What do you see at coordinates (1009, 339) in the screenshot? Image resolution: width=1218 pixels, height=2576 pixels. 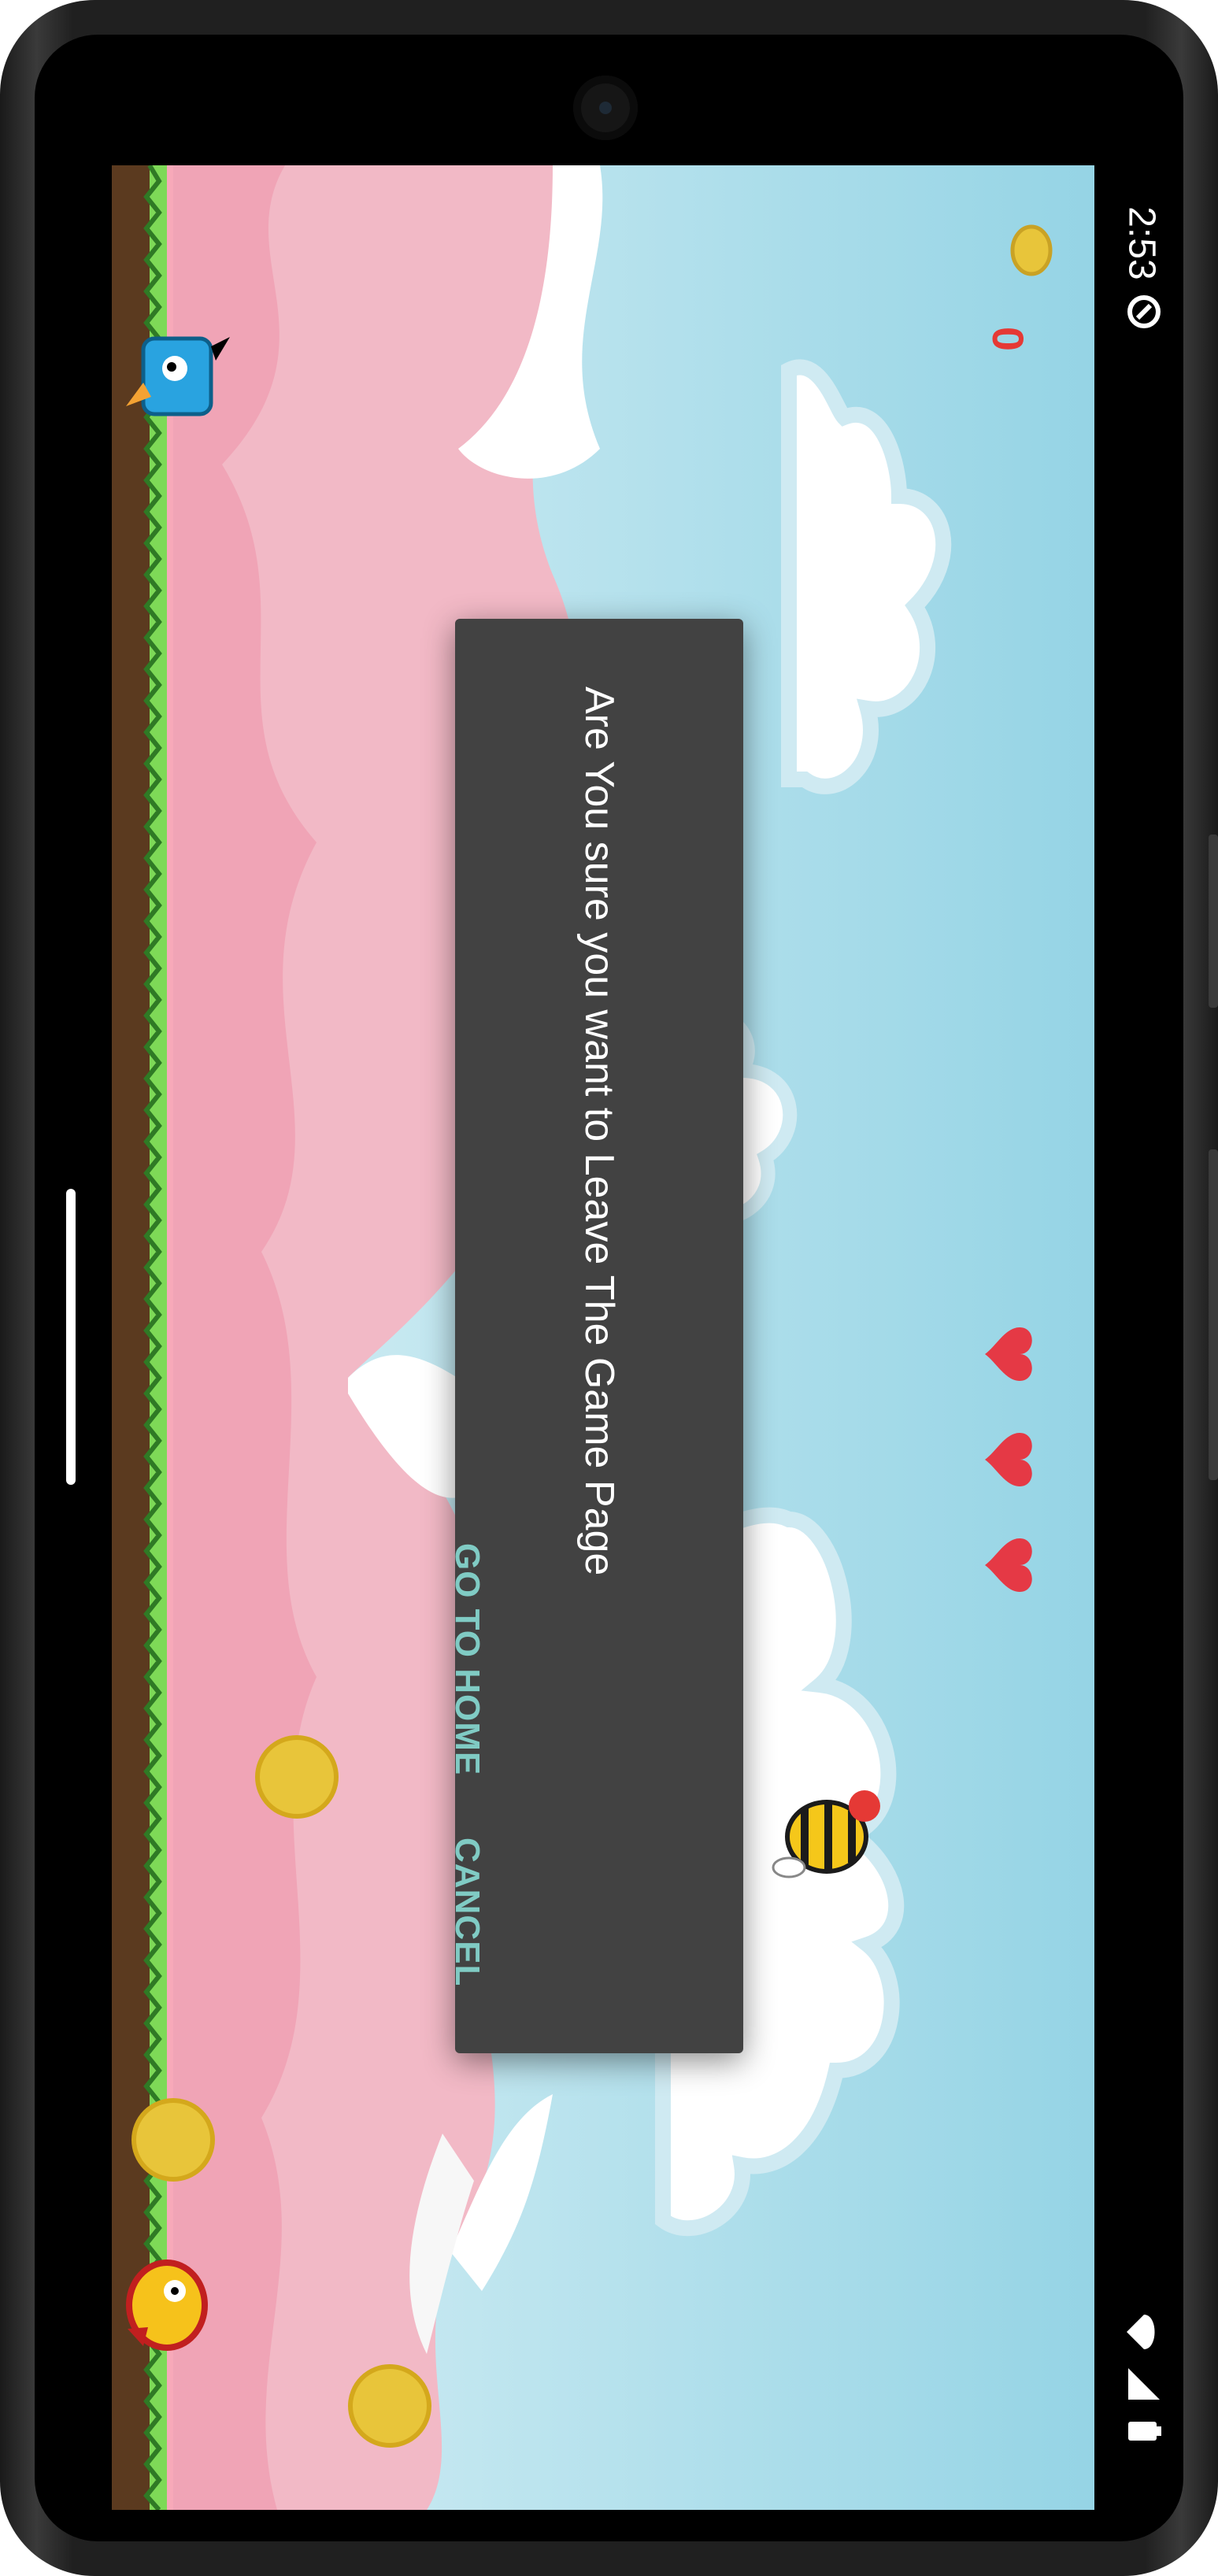 I see `coin-count: 0` at bounding box center [1009, 339].